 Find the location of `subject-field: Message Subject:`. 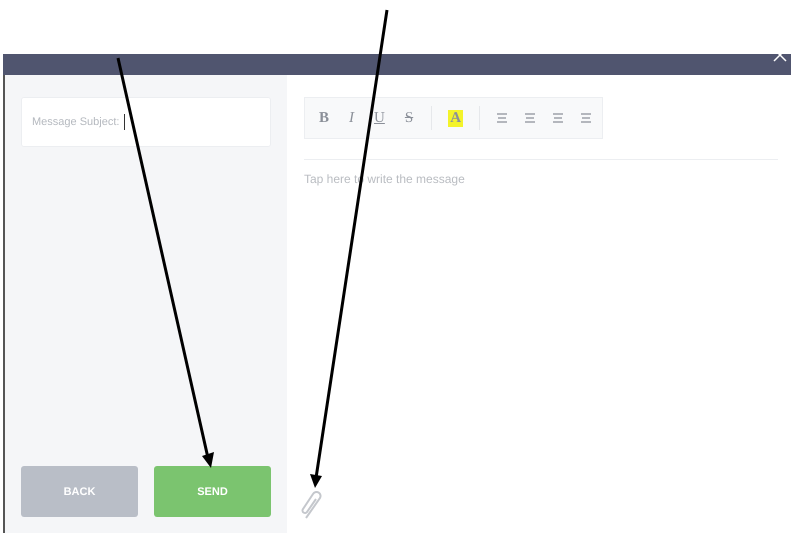

subject-field: Message Subject: is located at coordinates (146, 122).